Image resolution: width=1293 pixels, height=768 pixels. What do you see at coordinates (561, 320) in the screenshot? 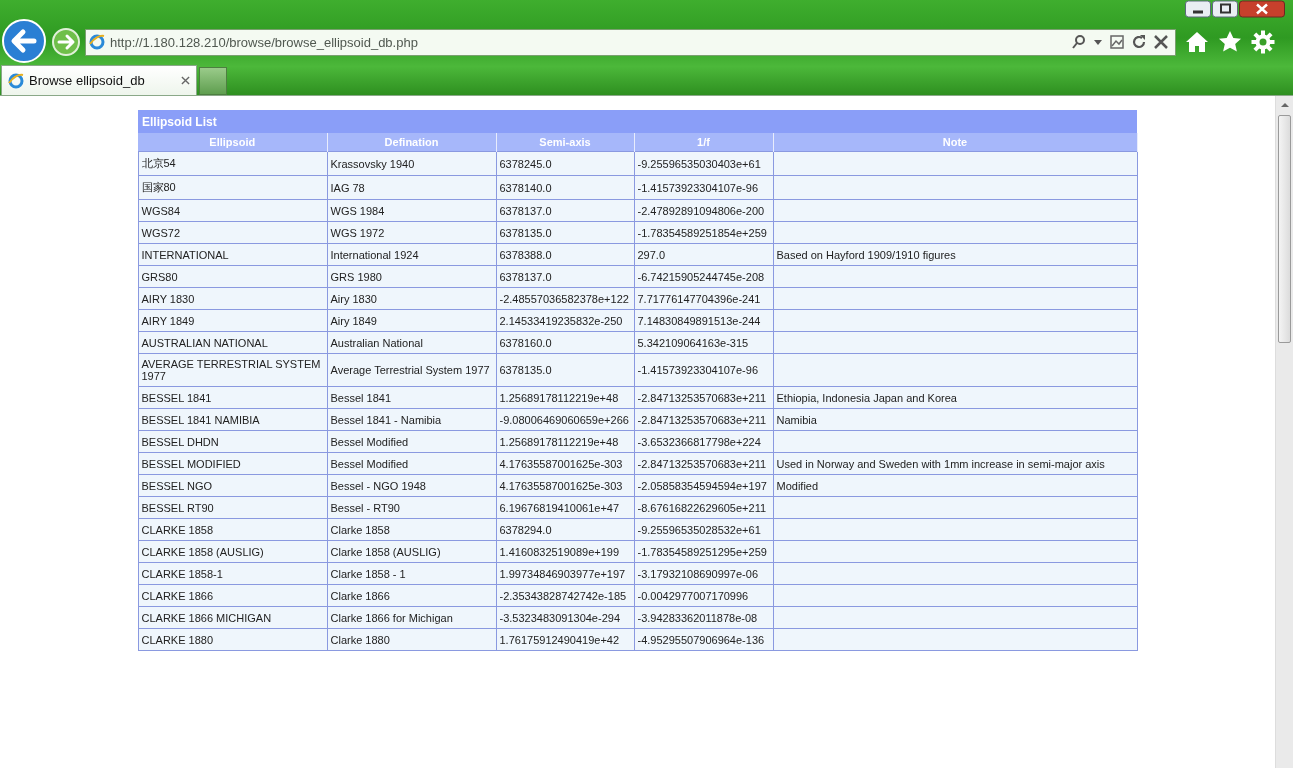
I see `table-cell: 2.14533419235832e-250` at bounding box center [561, 320].